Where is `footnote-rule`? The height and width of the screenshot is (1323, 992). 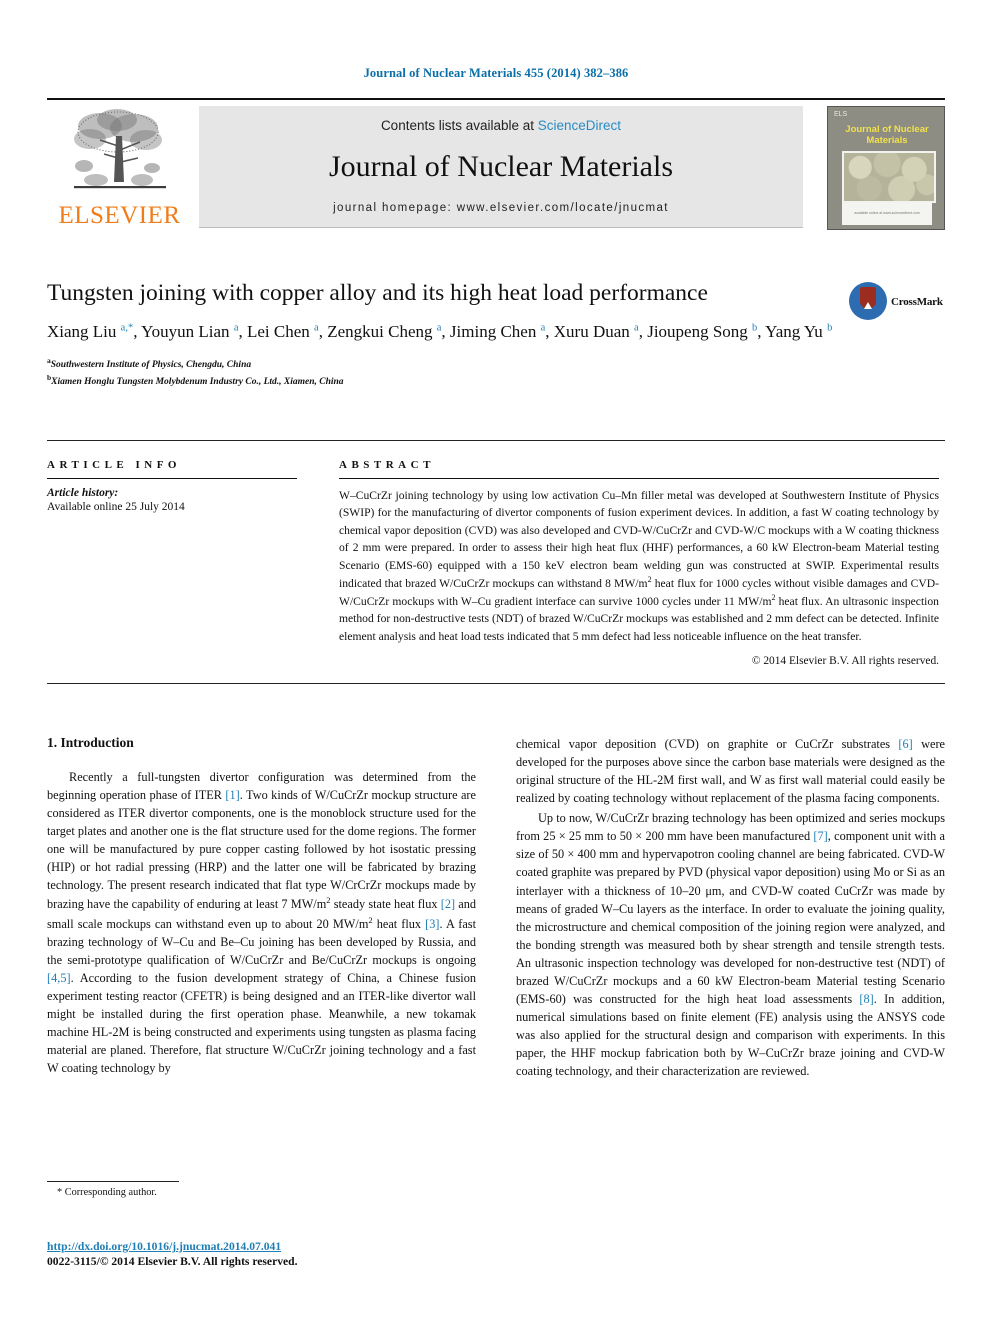
footnote-rule is located at coordinates (113, 1181).